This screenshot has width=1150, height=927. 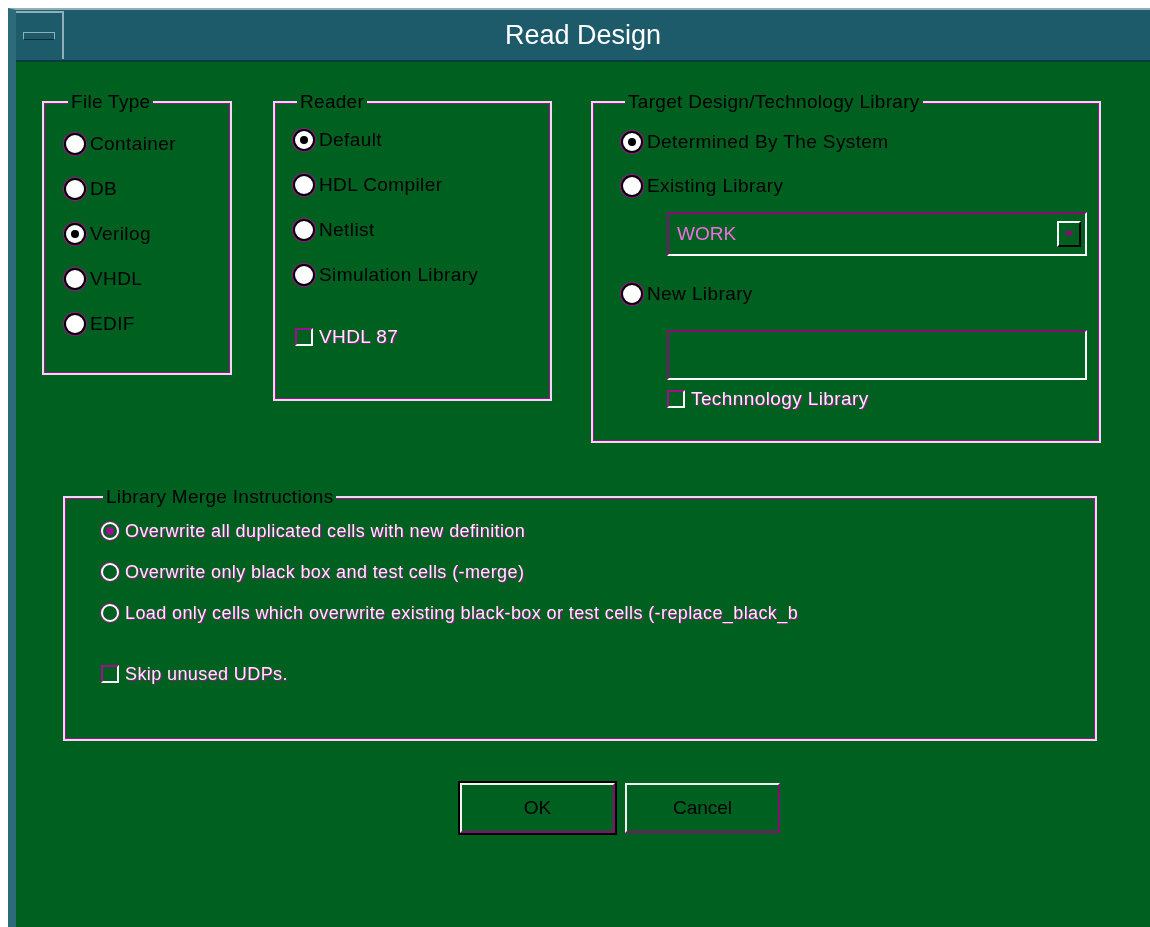 What do you see at coordinates (133, 144) in the screenshot?
I see `option-label: Container` at bounding box center [133, 144].